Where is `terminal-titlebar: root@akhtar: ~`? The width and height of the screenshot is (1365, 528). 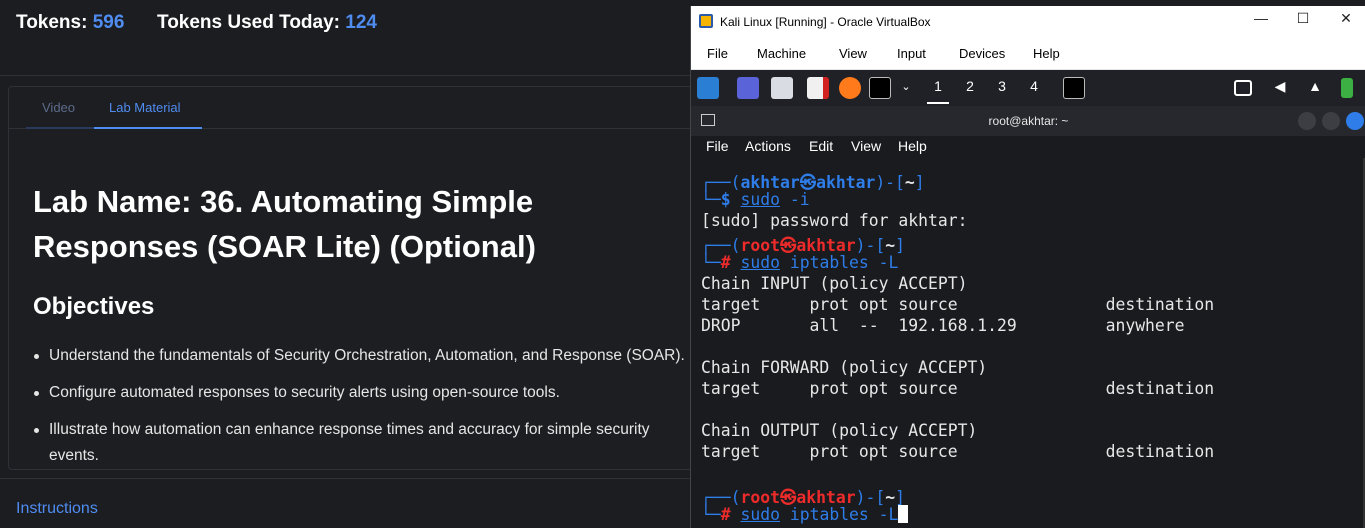
terminal-titlebar: root@akhtar: ~ is located at coordinates (1028, 121).